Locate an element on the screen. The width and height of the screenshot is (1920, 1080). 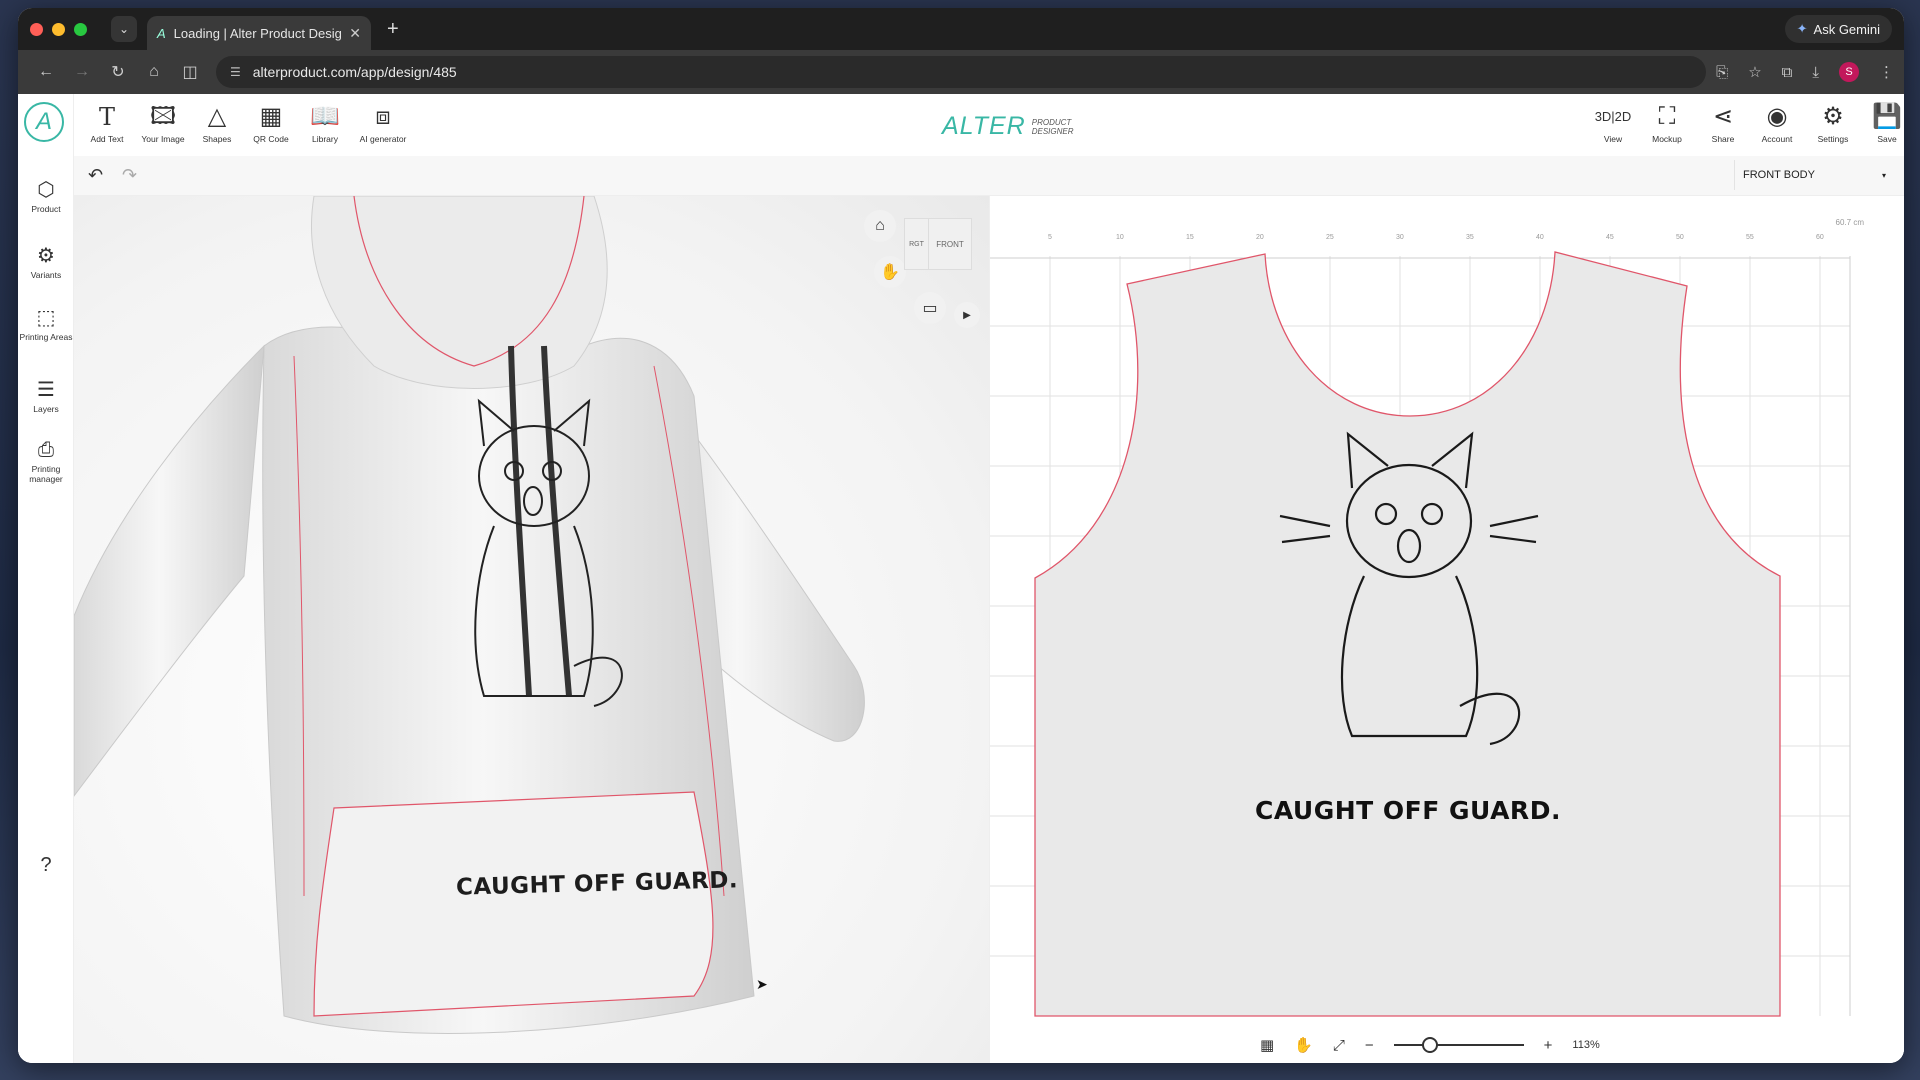
variants-icon: ⚙ is located at coordinates (46, 256).